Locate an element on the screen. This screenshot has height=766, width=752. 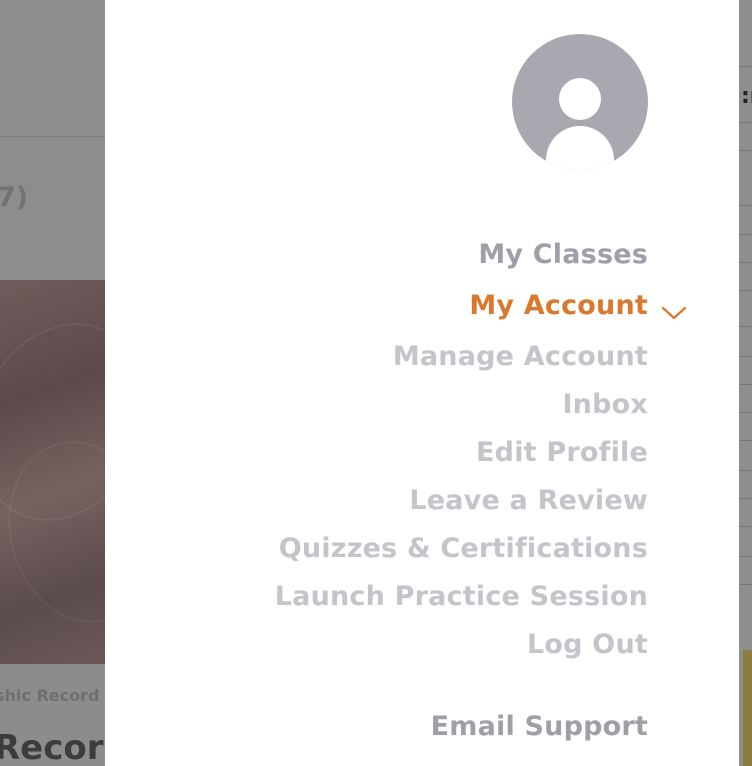
chevron-down-icon is located at coordinates (674, 312).